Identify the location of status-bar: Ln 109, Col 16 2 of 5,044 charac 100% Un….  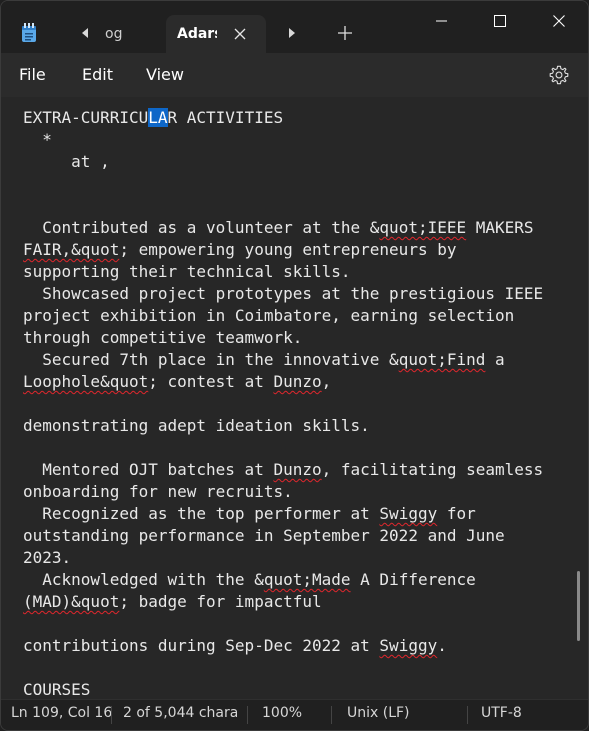
(294, 714).